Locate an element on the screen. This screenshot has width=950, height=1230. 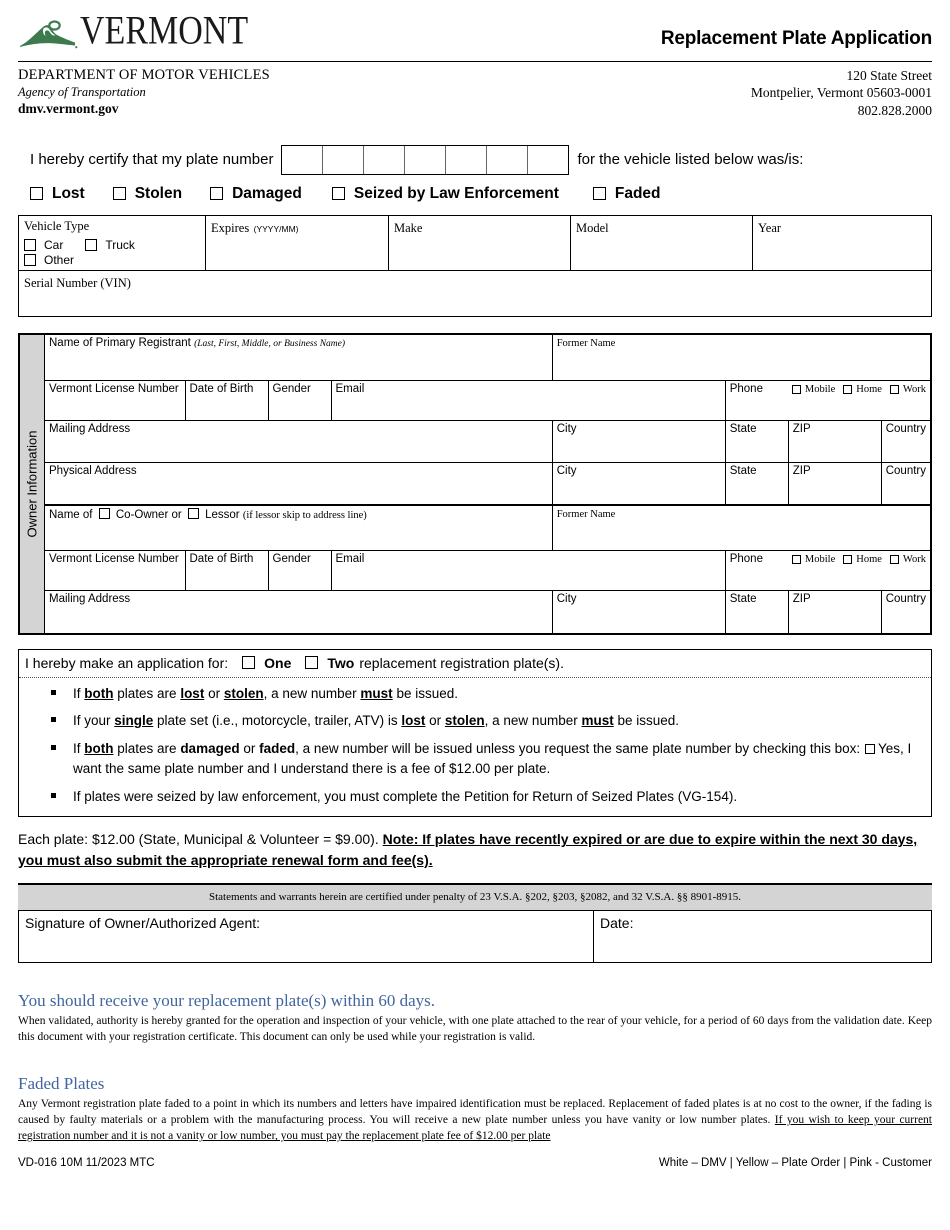
status-option-seized: Seized by Law Enforcement is located at coordinates (445, 194).